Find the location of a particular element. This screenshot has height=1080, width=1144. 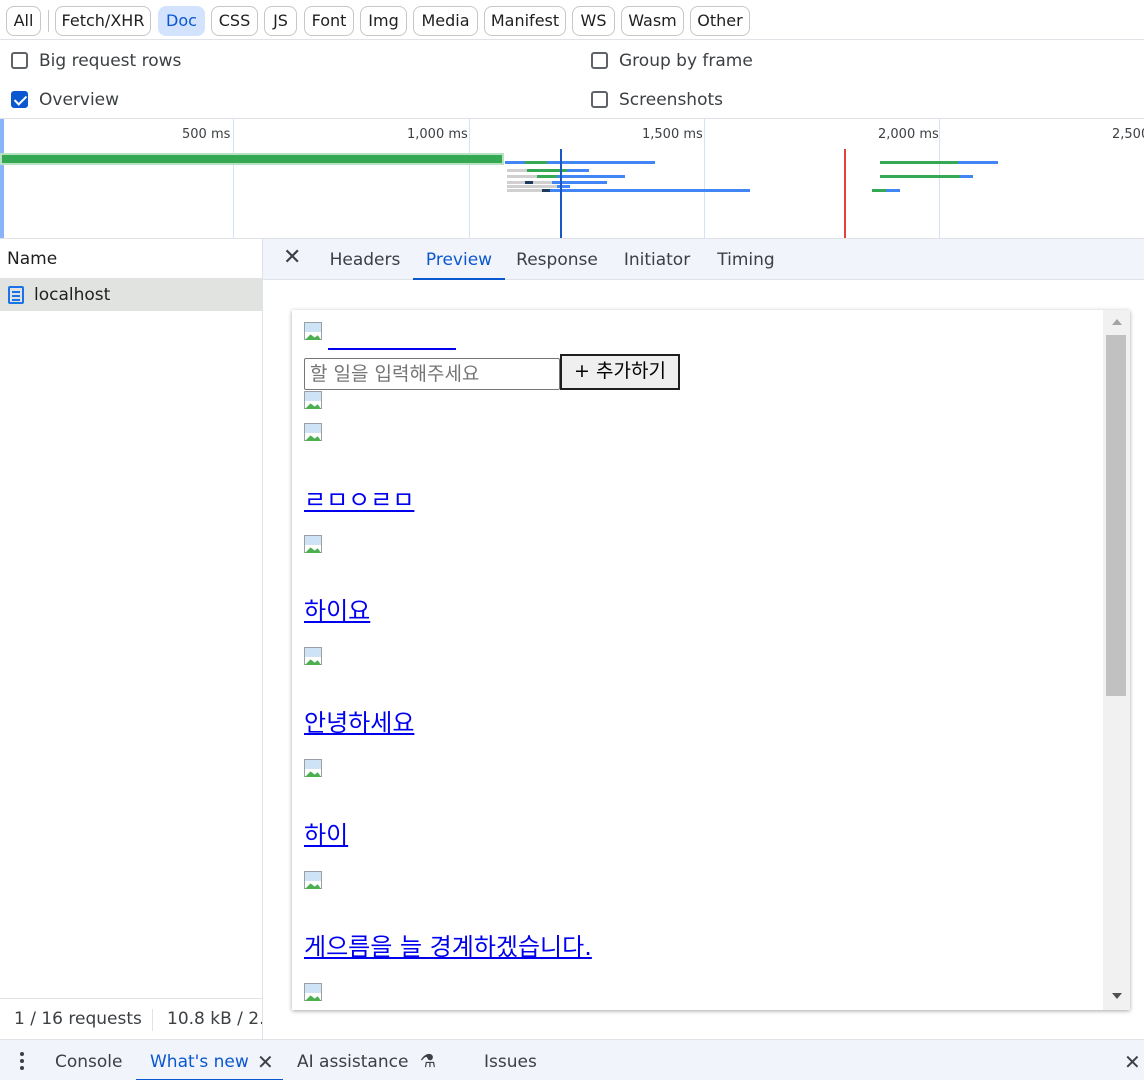

group-by-frame-checkbox is located at coordinates (599, 60).